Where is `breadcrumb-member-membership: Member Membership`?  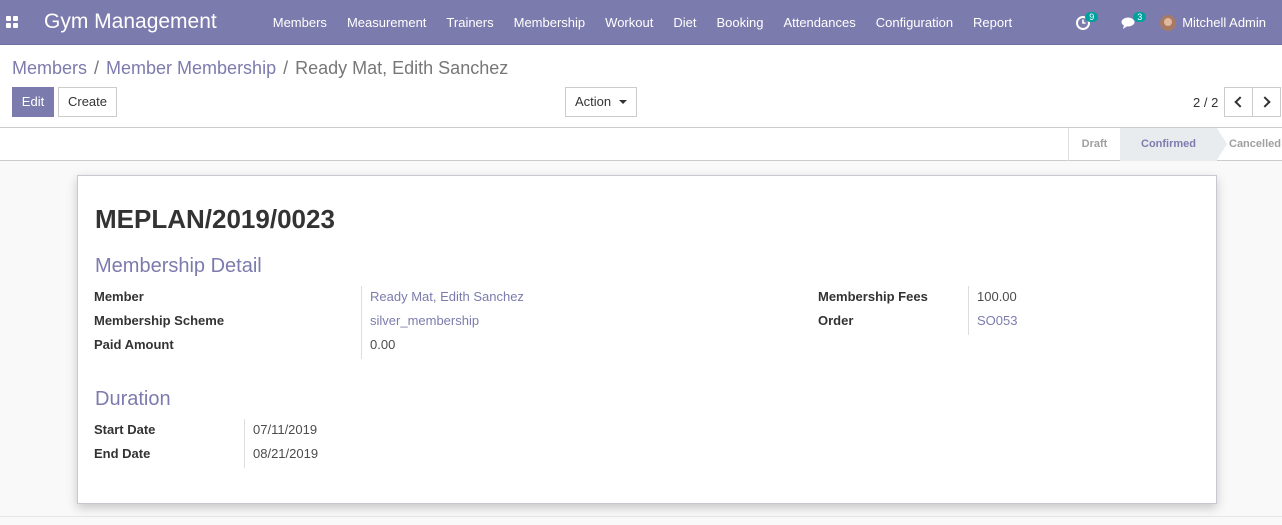 breadcrumb-member-membership: Member Membership is located at coordinates (191, 68).